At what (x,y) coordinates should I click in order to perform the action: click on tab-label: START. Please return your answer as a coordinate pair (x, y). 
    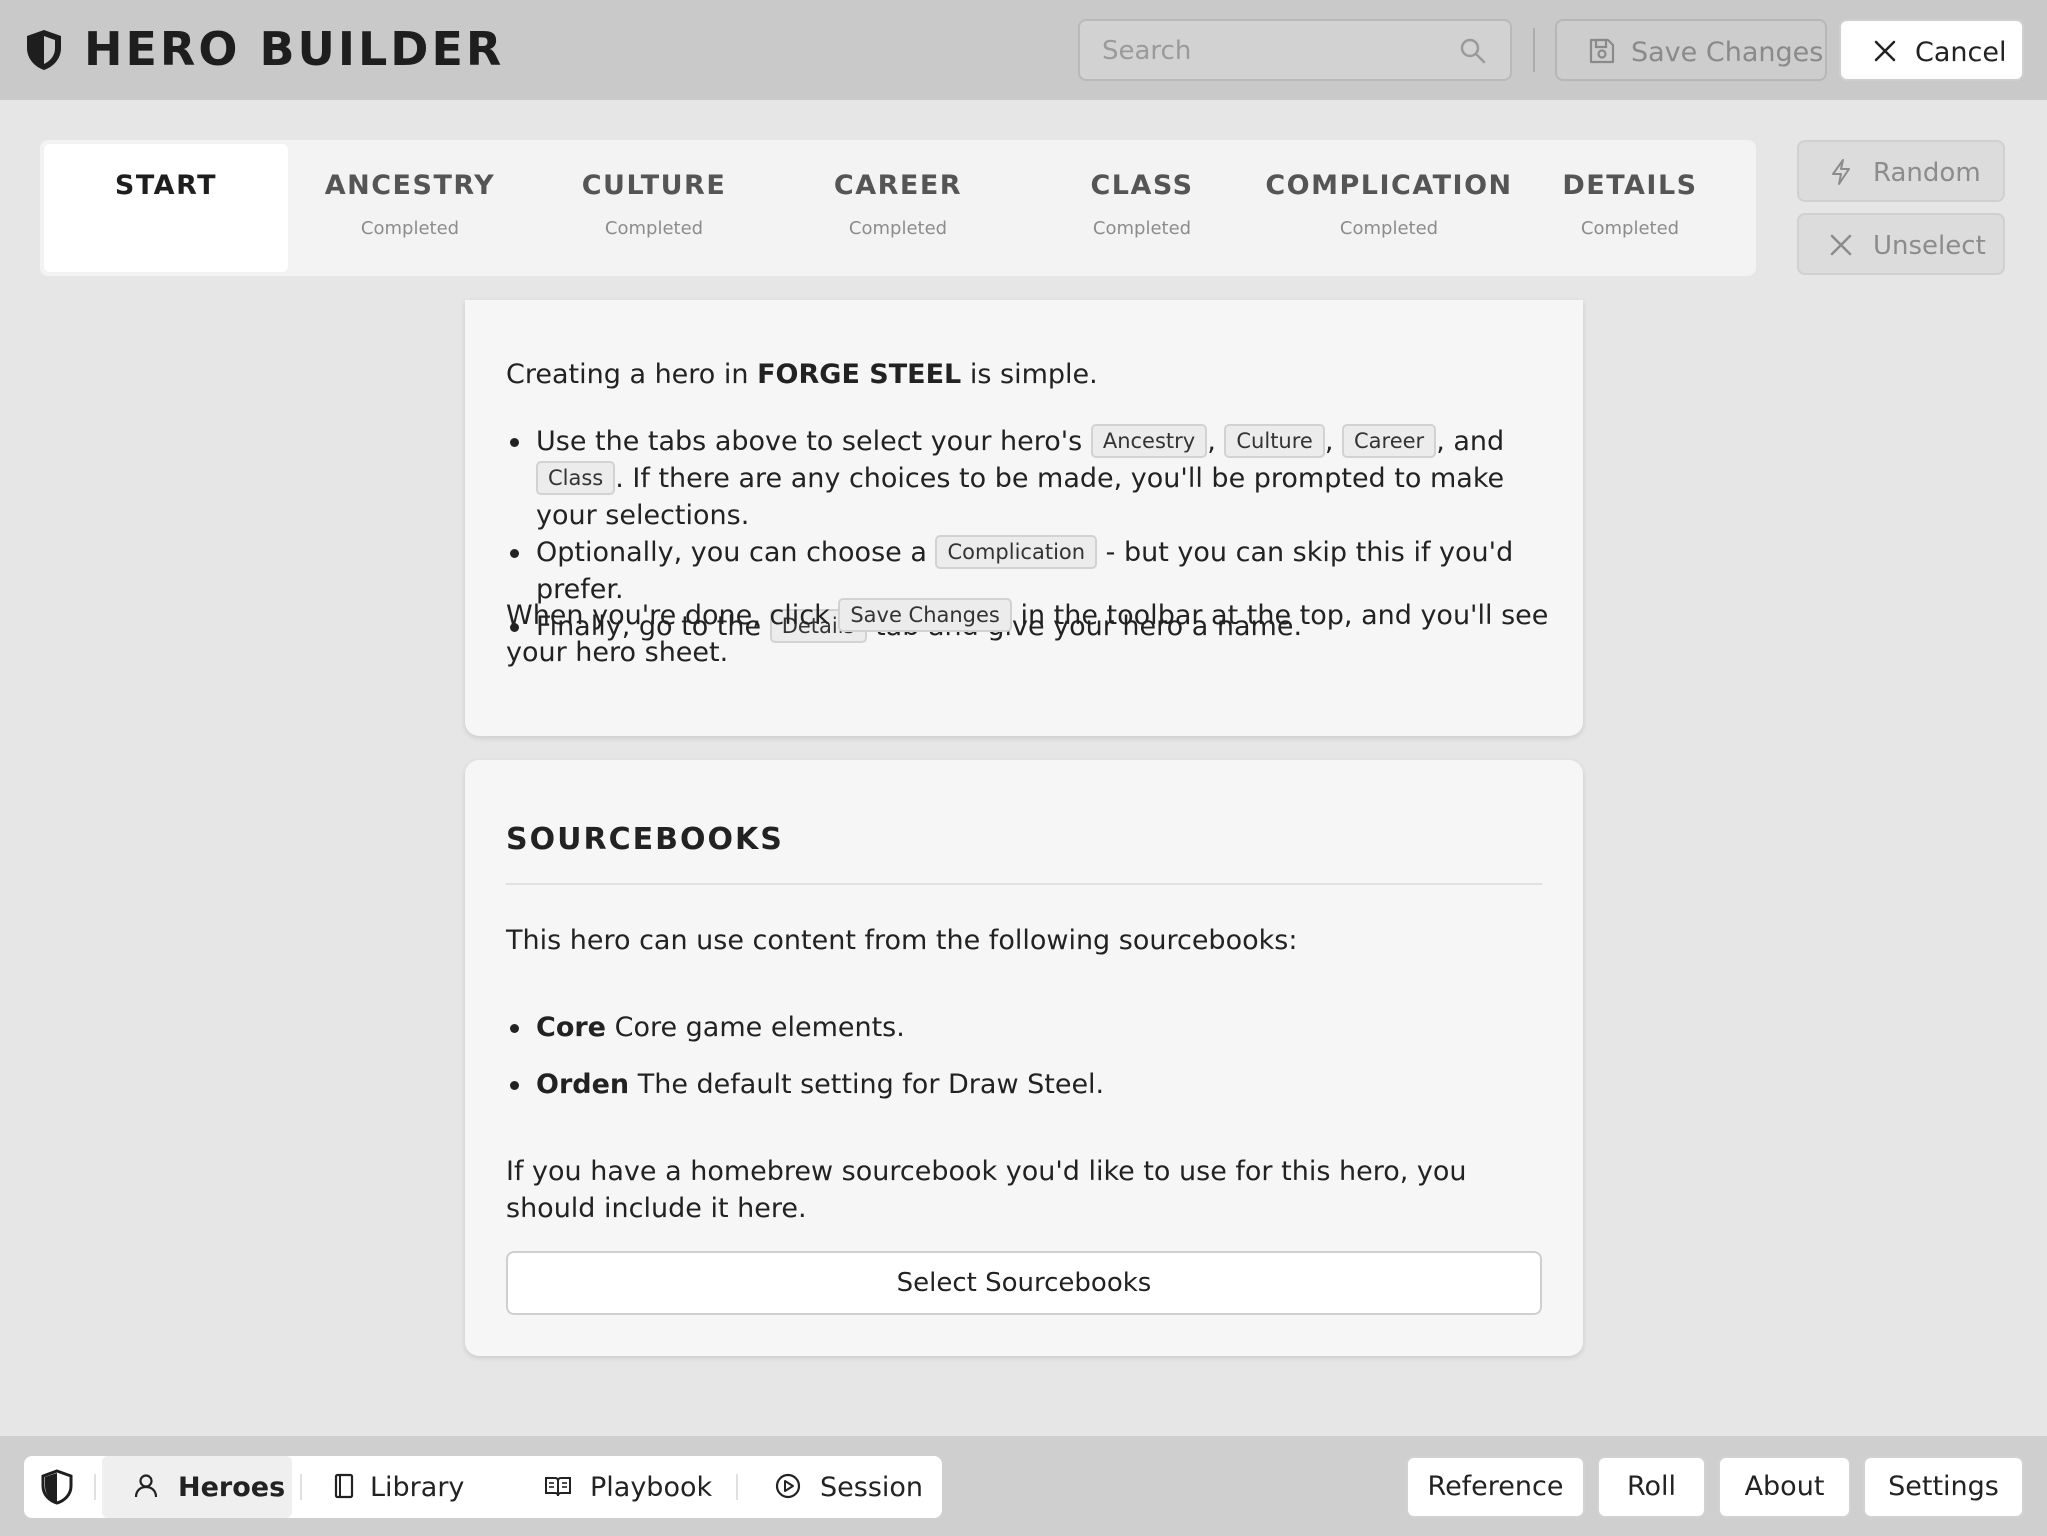
    Looking at the image, I should click on (166, 185).